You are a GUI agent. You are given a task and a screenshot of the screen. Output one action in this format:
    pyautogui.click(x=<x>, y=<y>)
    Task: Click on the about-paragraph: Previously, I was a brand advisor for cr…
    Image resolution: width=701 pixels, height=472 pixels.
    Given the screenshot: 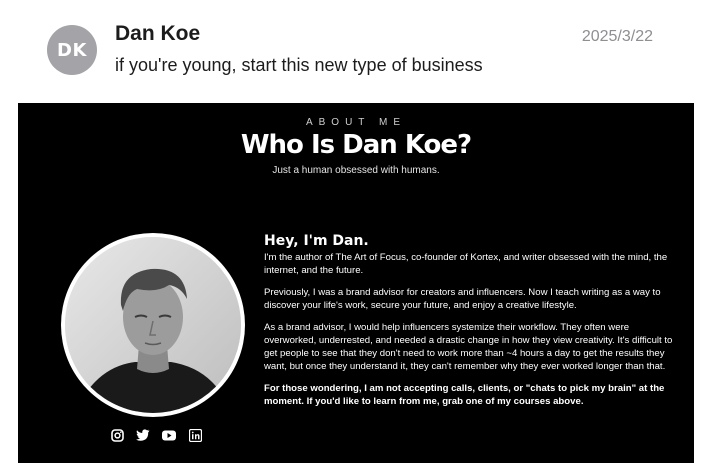 What is the action you would take?
    pyautogui.click(x=462, y=299)
    